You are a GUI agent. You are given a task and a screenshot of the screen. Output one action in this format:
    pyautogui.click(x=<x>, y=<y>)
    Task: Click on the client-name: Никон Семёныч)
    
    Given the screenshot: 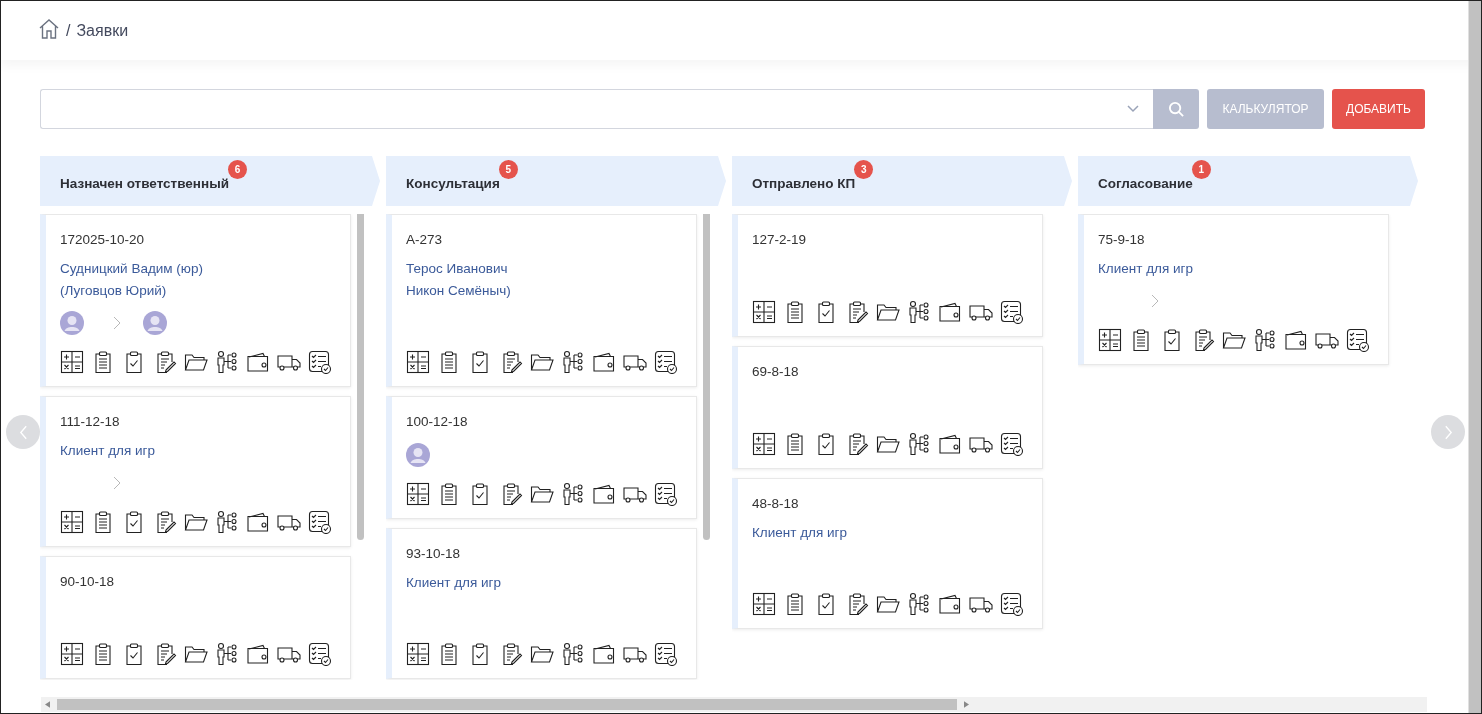 What is the action you would take?
    pyautogui.click(x=544, y=291)
    